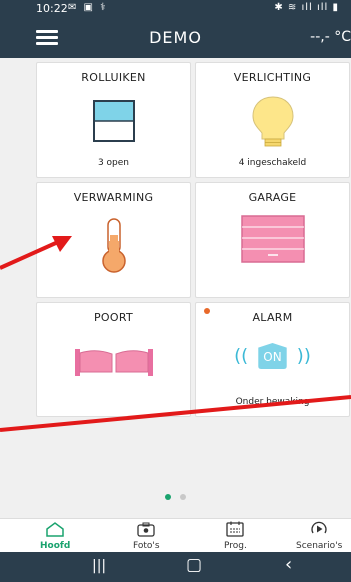 The width and height of the screenshot is (351, 582). I want to click on home-button-icon: ▢, so click(194, 565).